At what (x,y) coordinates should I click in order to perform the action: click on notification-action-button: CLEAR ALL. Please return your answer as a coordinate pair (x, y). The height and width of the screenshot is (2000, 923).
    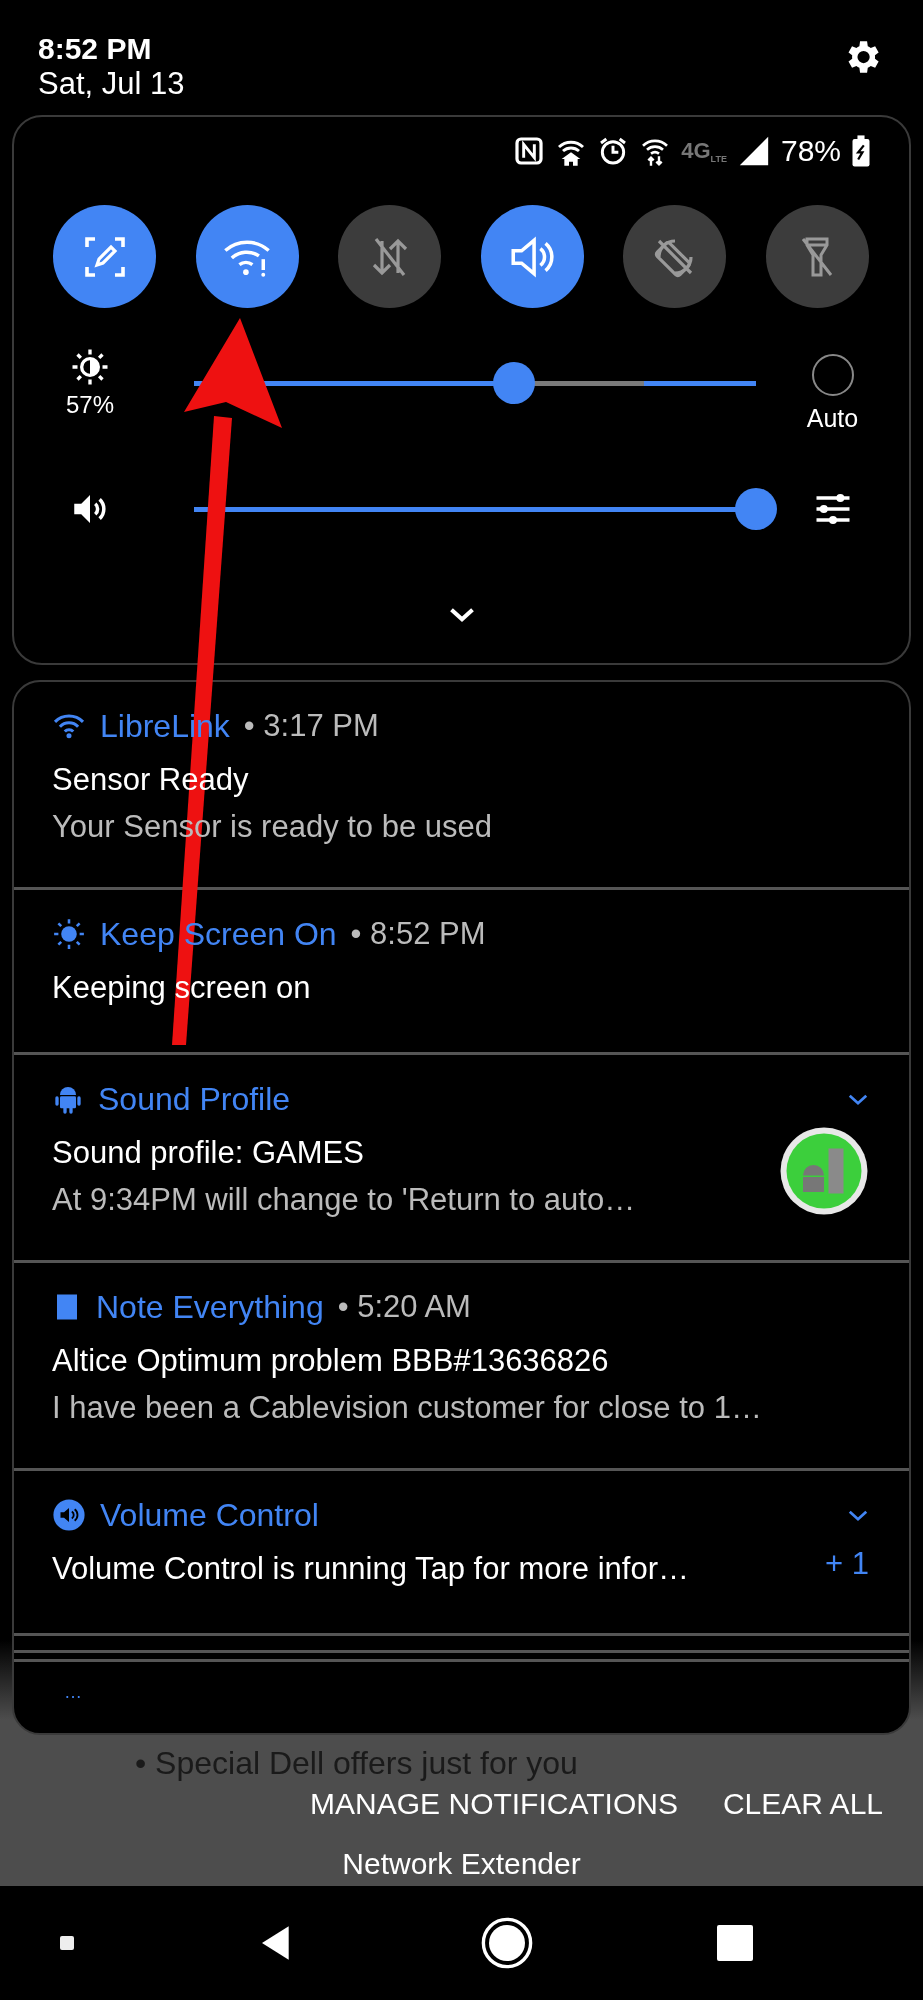
    Looking at the image, I should click on (802, 1804).